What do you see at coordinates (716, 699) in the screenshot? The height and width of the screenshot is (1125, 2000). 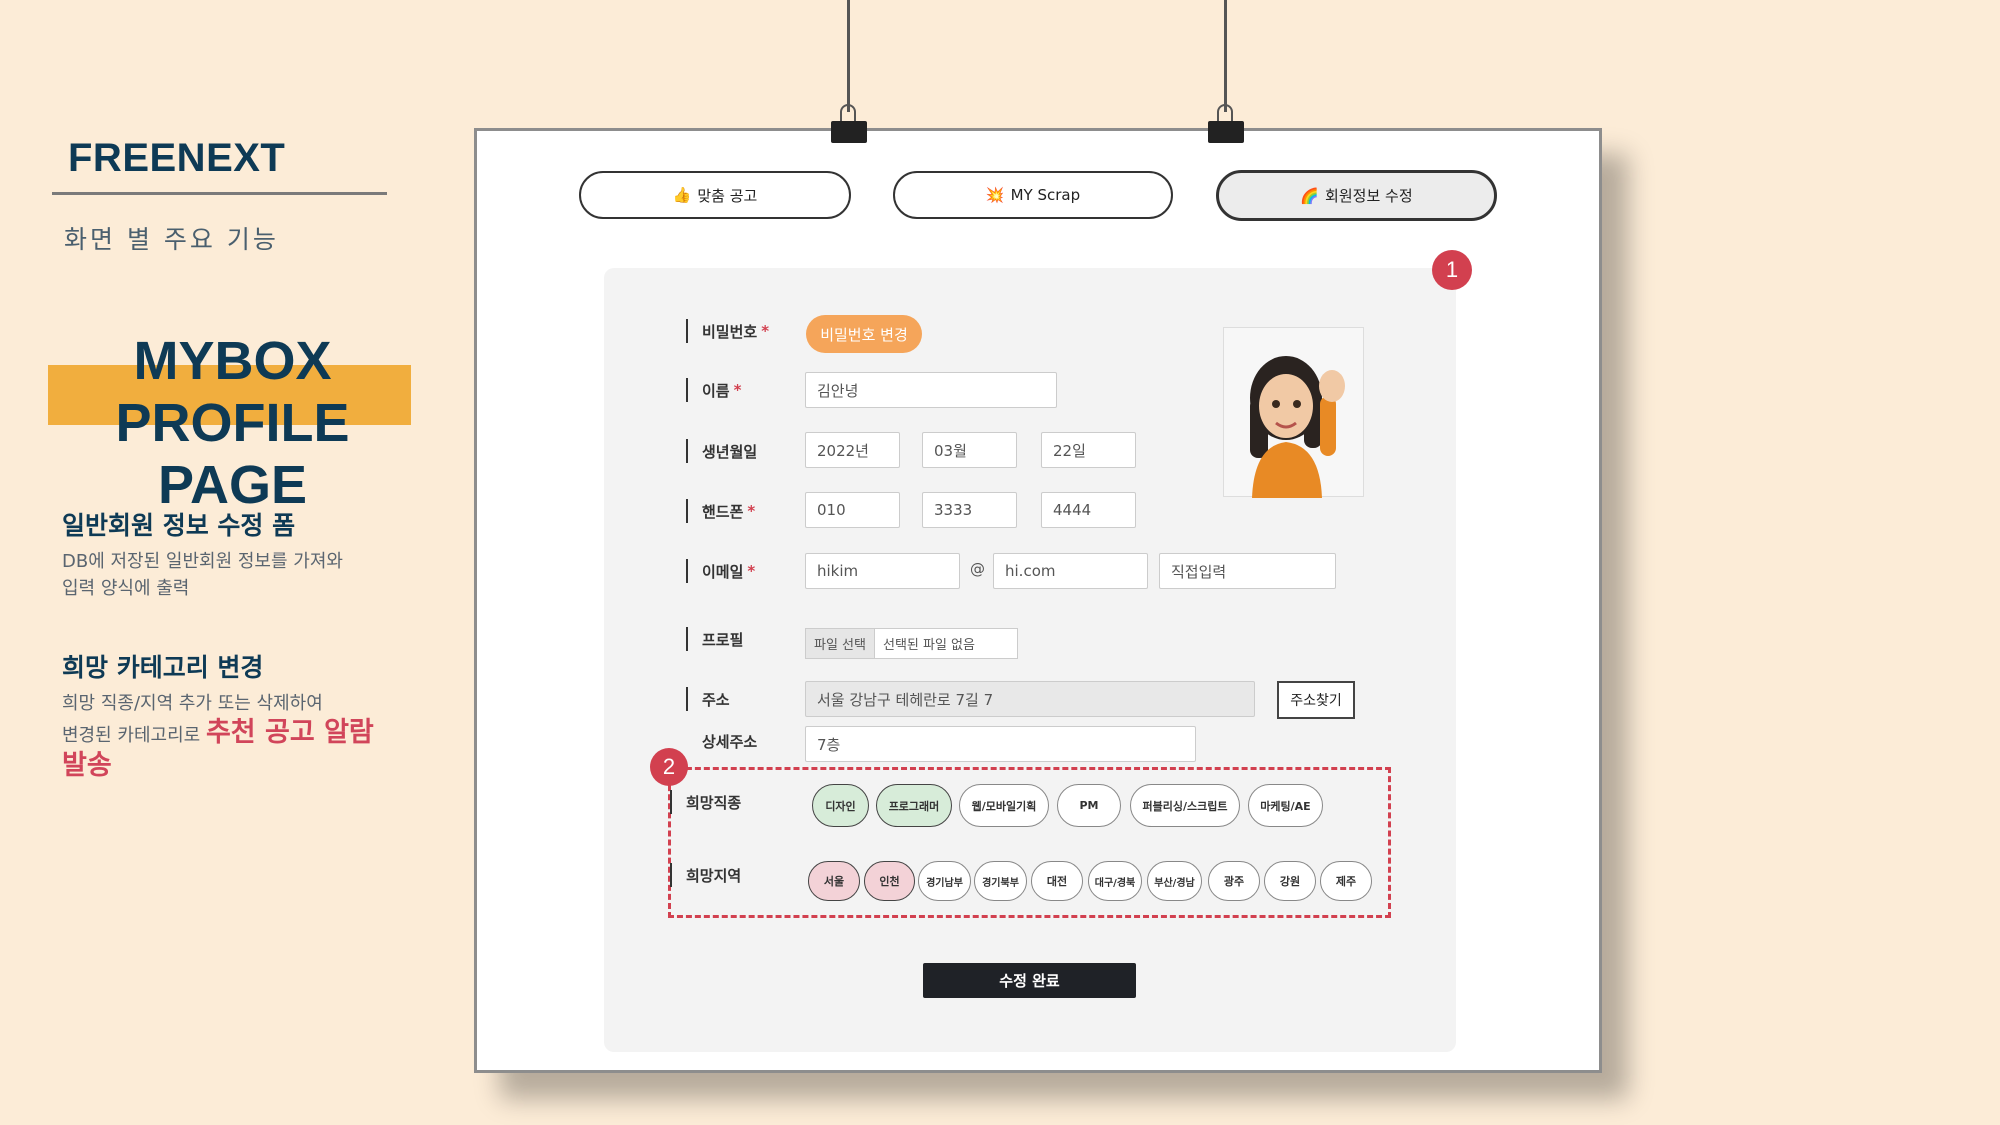 I see `label-text: 주소` at bounding box center [716, 699].